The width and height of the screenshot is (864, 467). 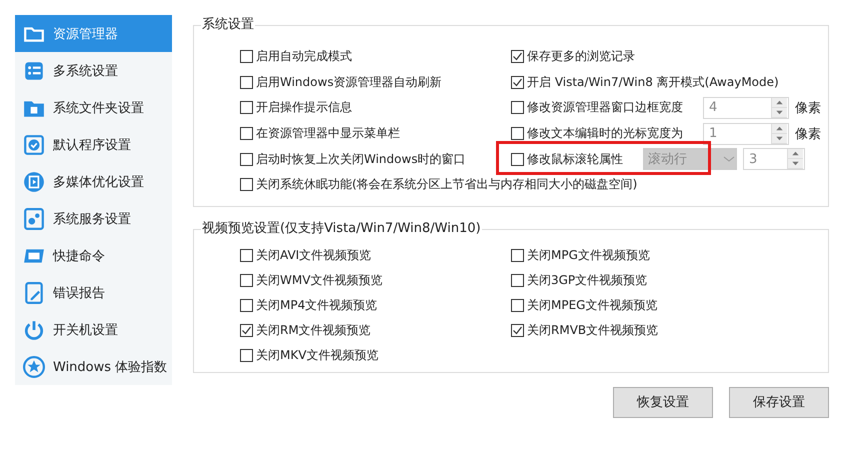 What do you see at coordinates (34, 145) in the screenshot?
I see `checkmark-icon` at bounding box center [34, 145].